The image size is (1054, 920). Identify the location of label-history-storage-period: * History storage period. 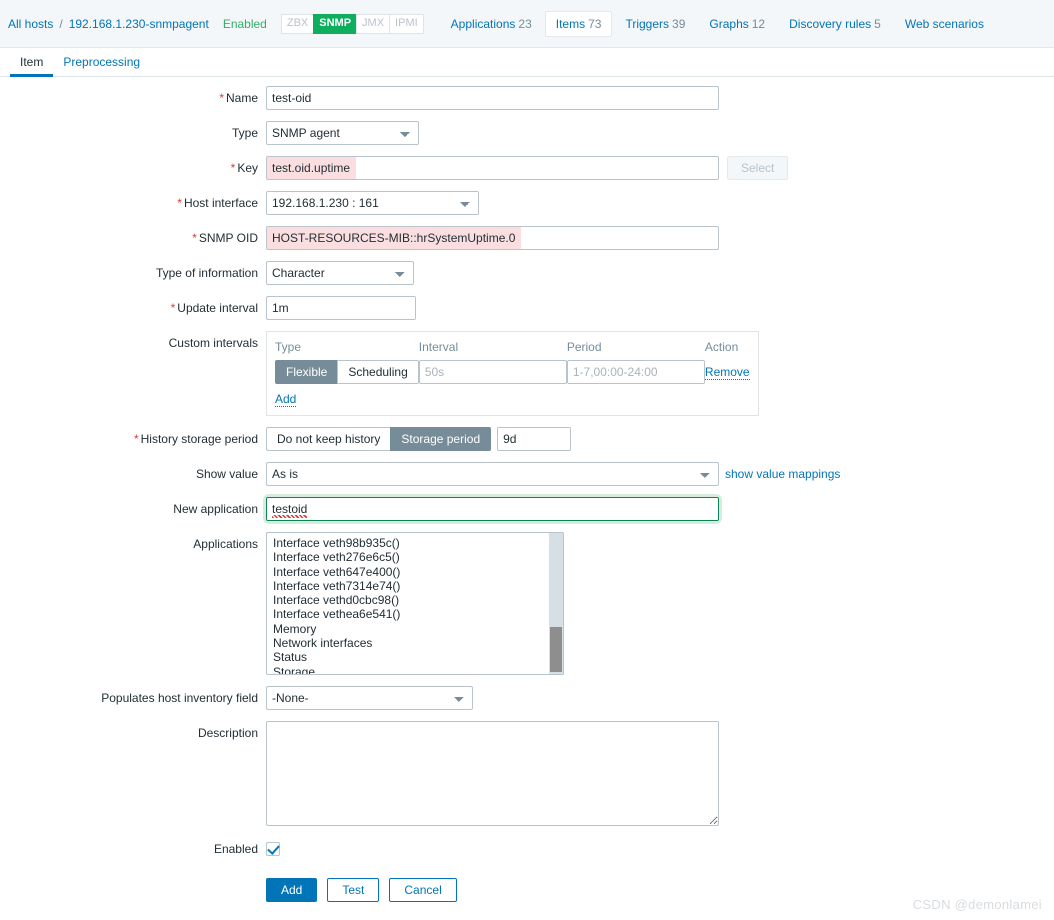
(195, 439).